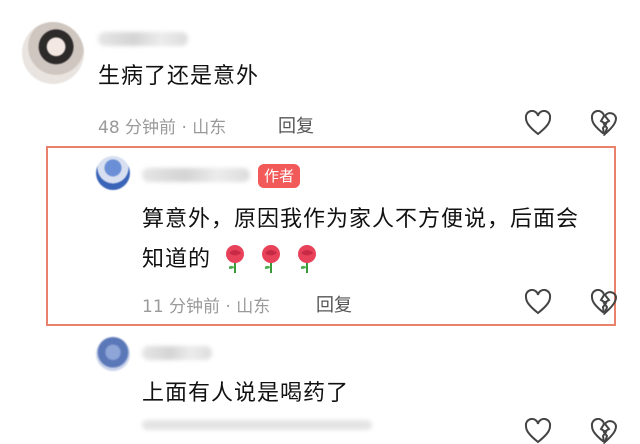  Describe the element at coordinates (361, 219) in the screenshot. I see `comment-text: 算意外，原因我作为家人不方便说，后面会` at that location.